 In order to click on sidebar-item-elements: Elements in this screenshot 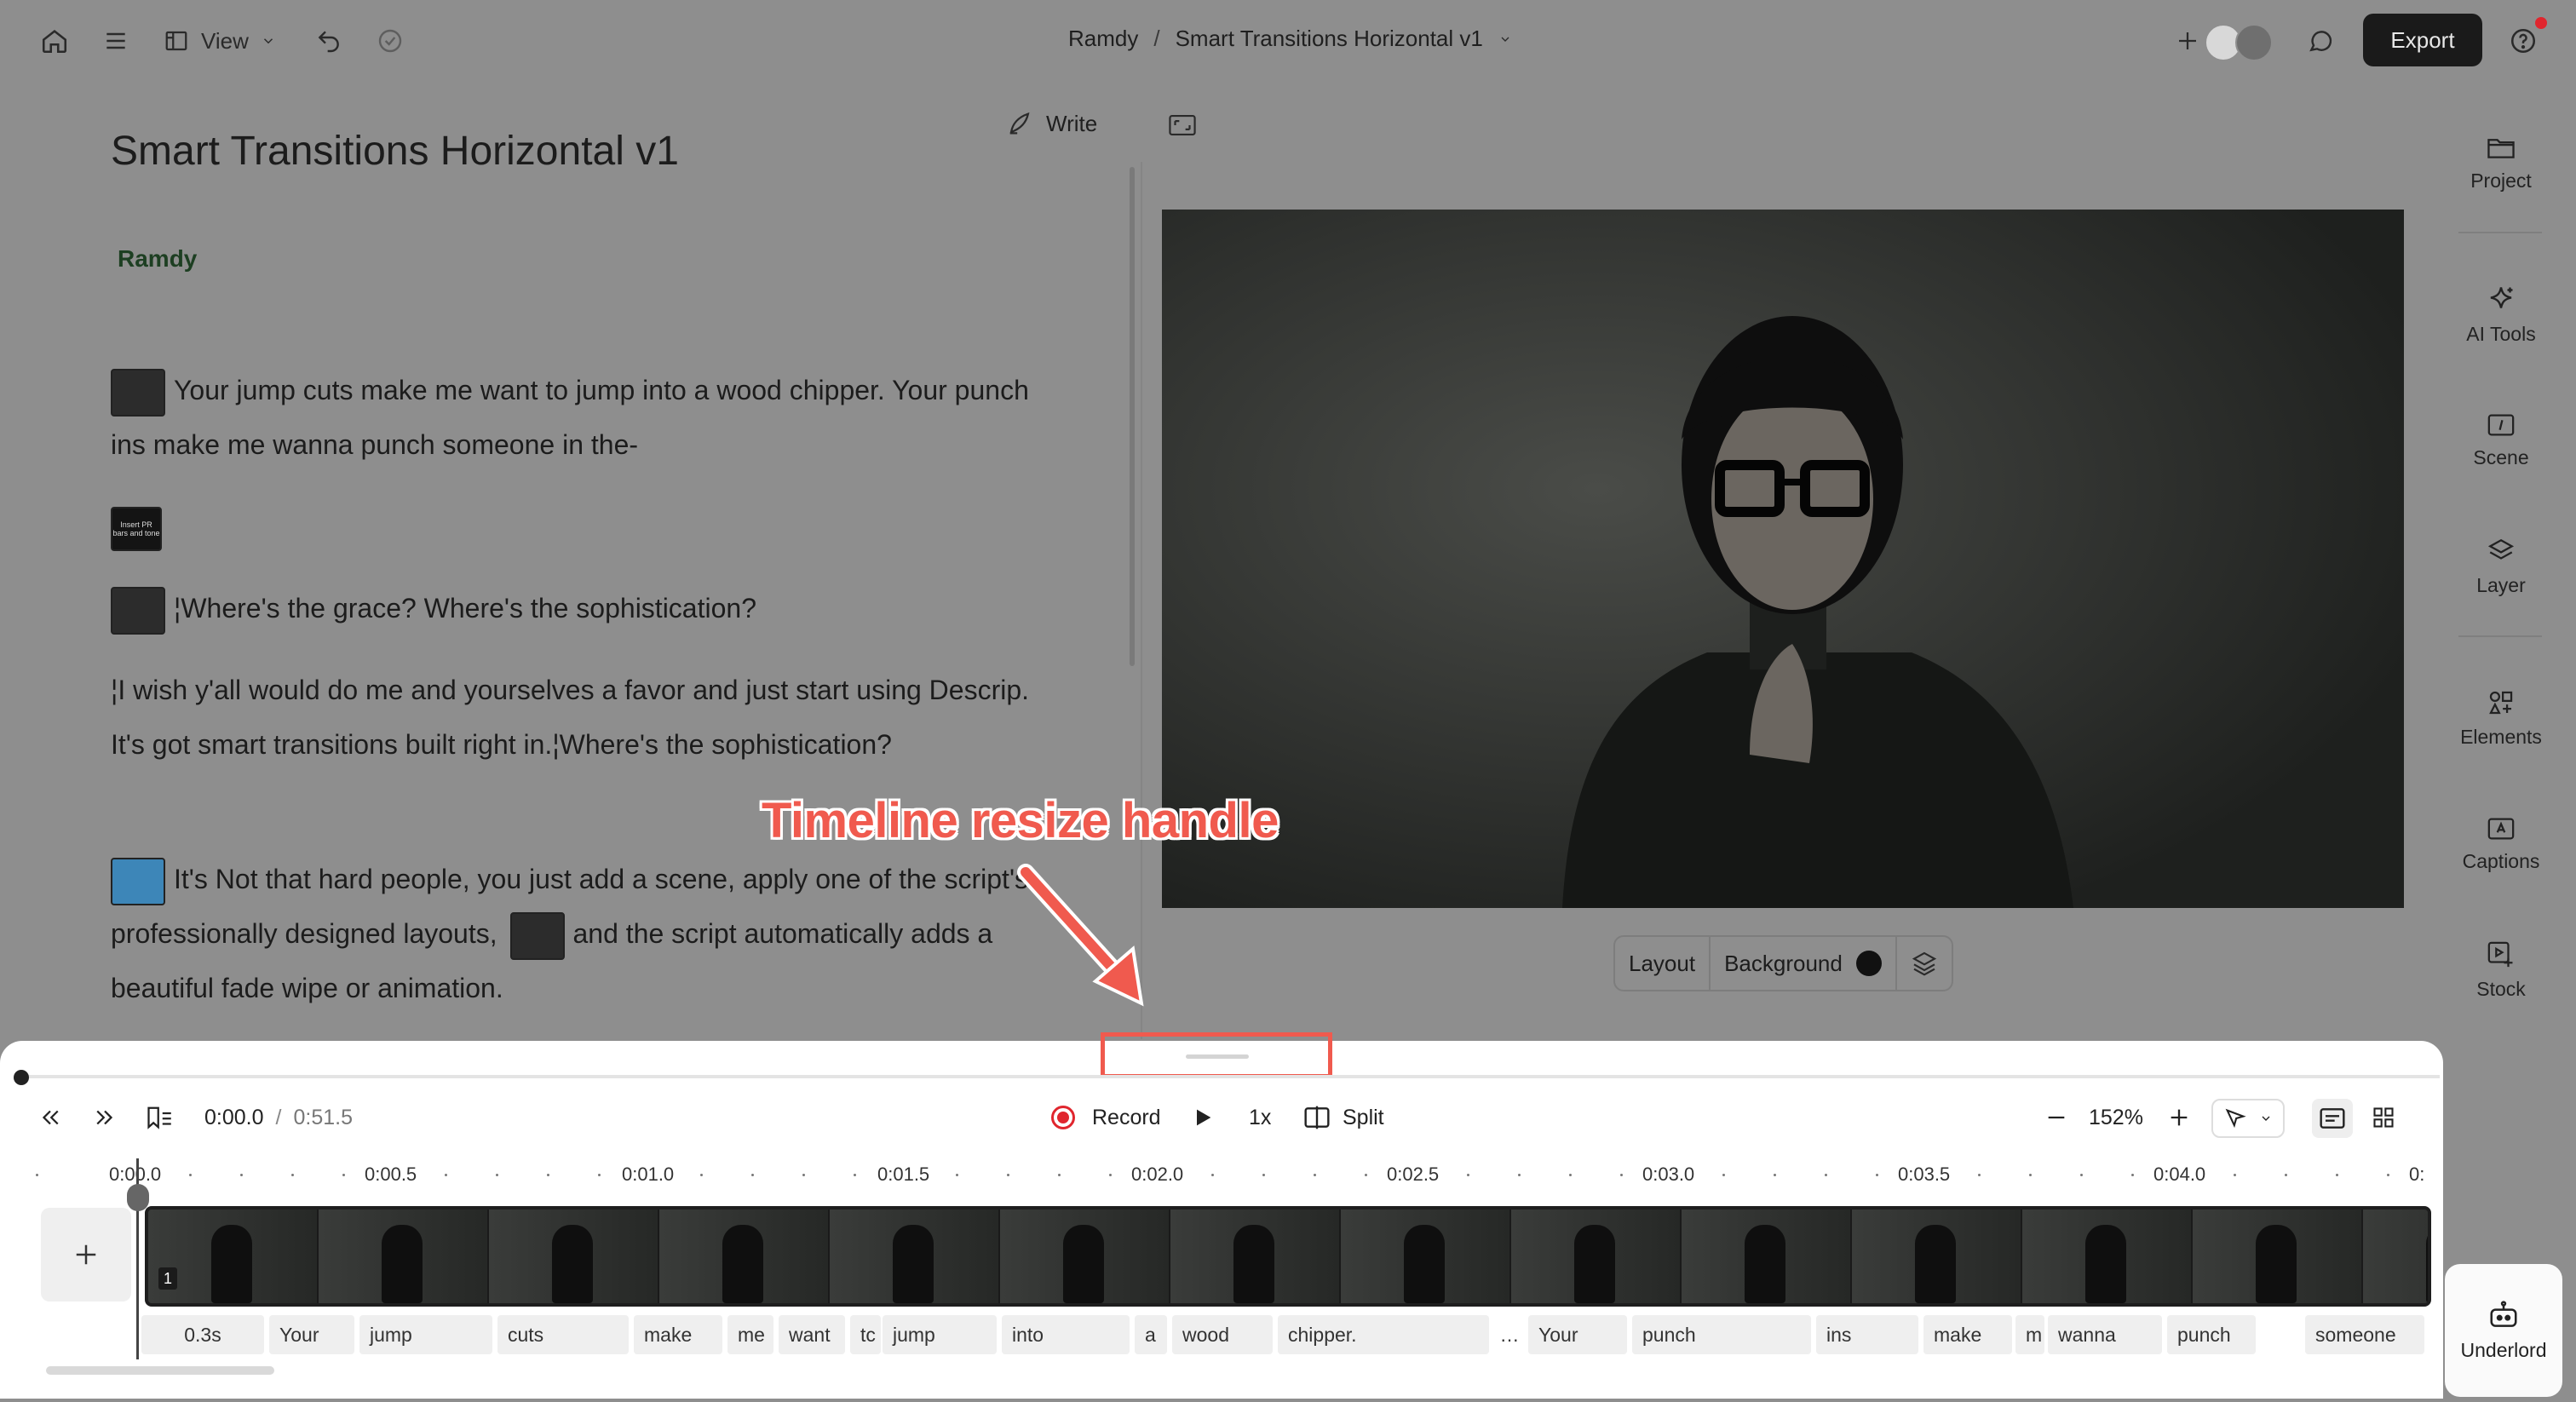, I will do `click(2501, 718)`.